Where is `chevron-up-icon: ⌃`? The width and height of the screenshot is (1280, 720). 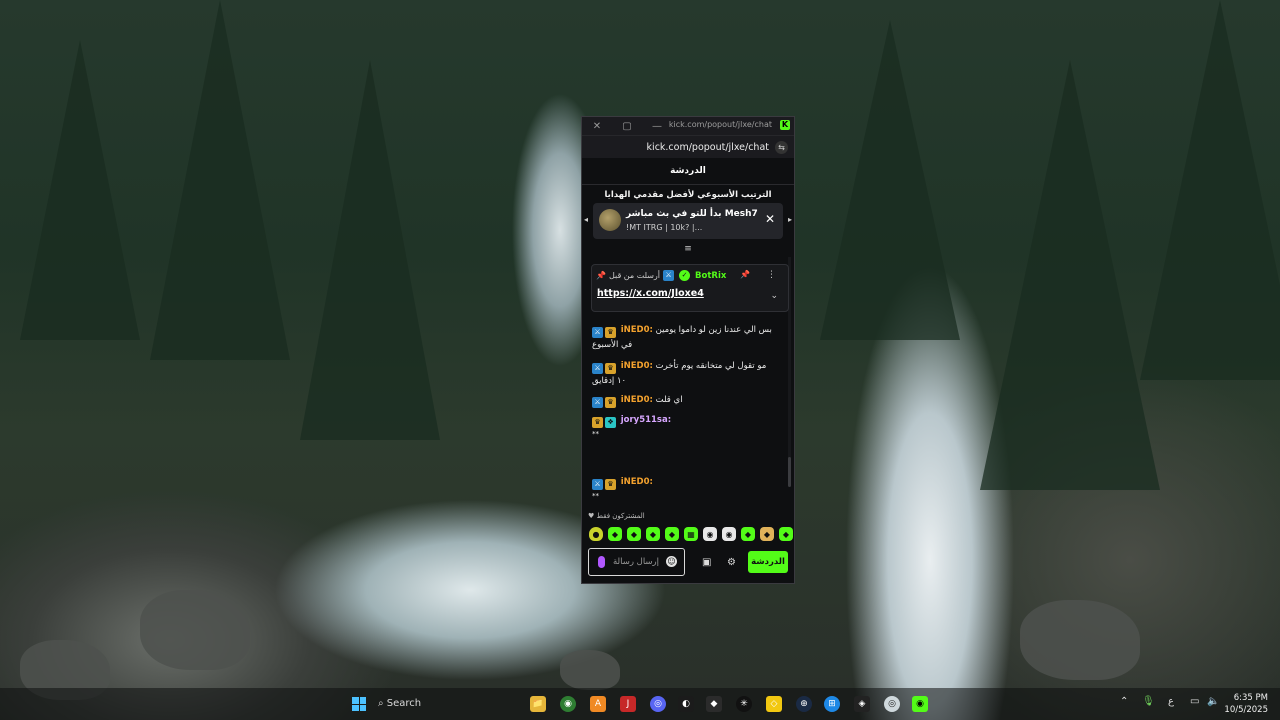 chevron-up-icon: ⌃ is located at coordinates (1124, 701).